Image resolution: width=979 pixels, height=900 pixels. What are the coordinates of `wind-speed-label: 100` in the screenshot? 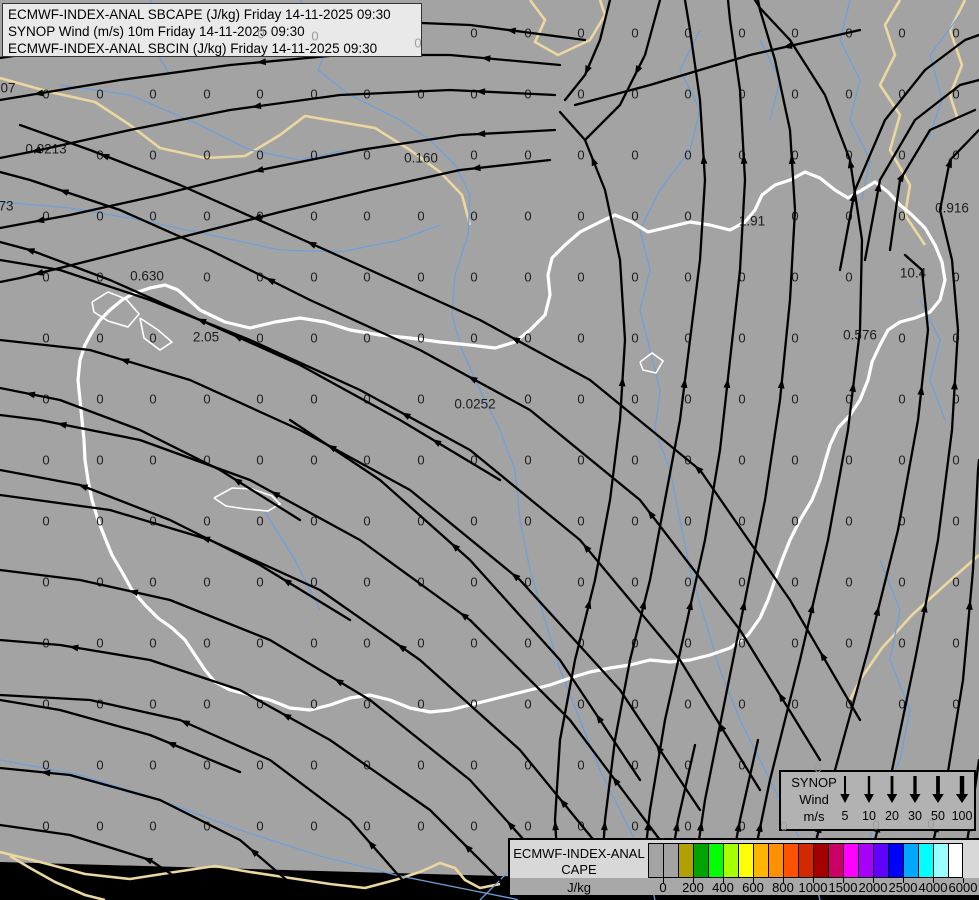 It's located at (962, 816).